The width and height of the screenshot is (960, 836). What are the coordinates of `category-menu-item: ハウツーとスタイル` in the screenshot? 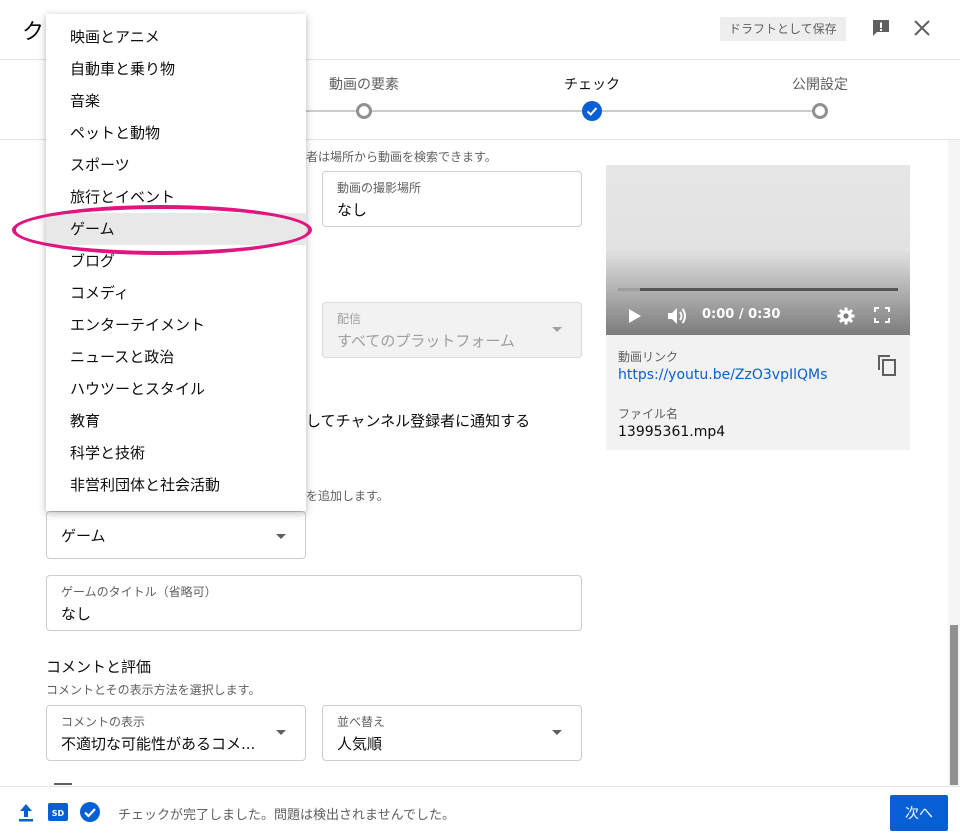 It's located at (176, 389).